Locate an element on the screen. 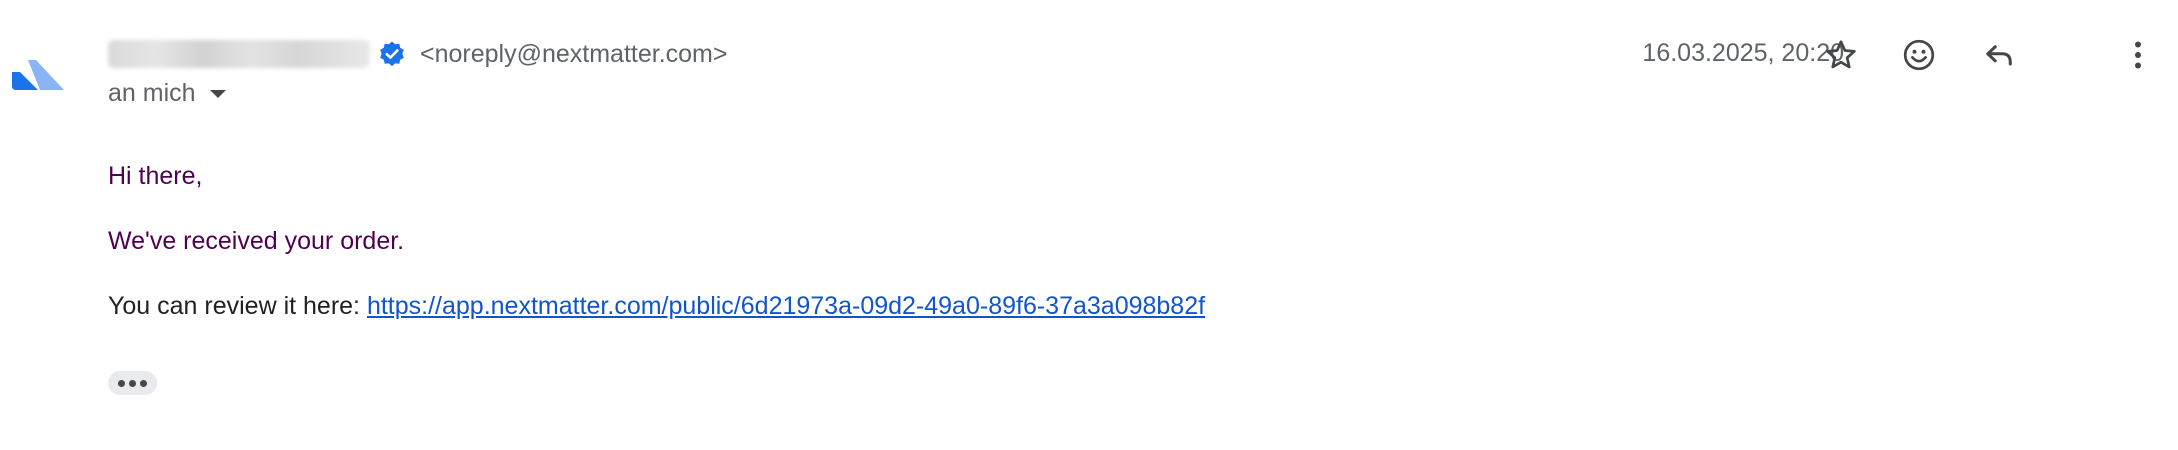 The height and width of the screenshot is (450, 2178). verified-badge-icon is located at coordinates (392, 54).